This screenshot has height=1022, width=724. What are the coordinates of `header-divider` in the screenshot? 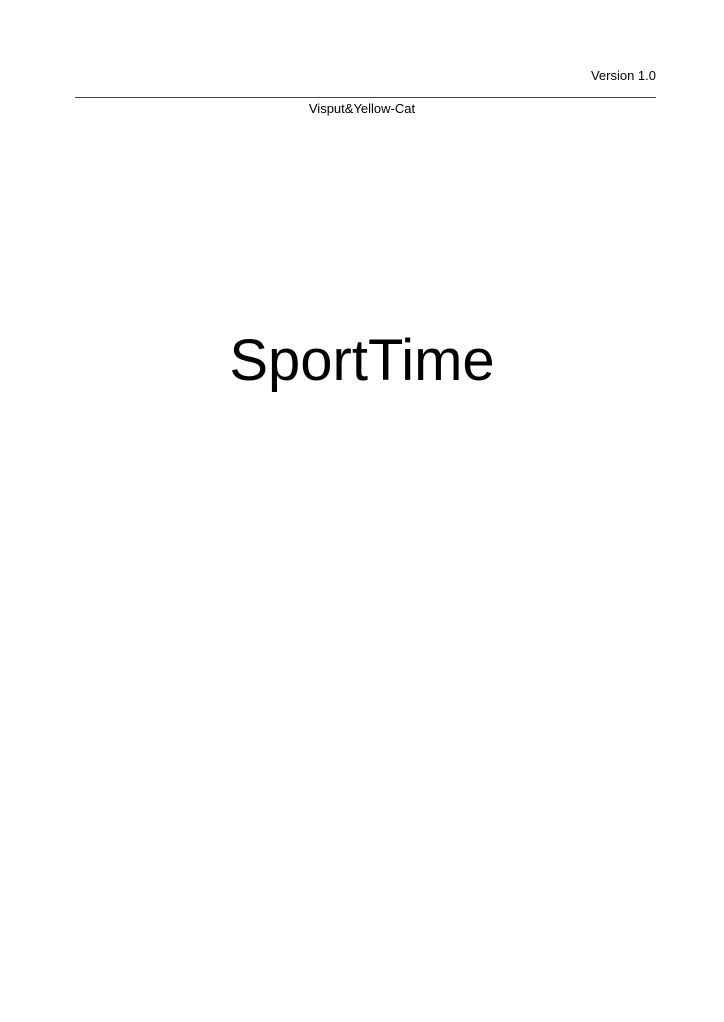 It's located at (365, 97).